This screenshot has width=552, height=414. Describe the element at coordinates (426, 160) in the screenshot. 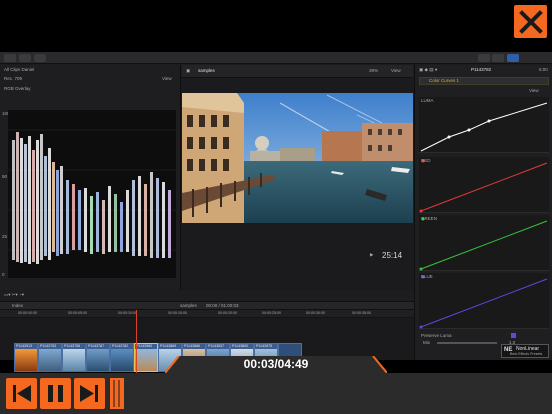

I see `red-label: RED` at that location.